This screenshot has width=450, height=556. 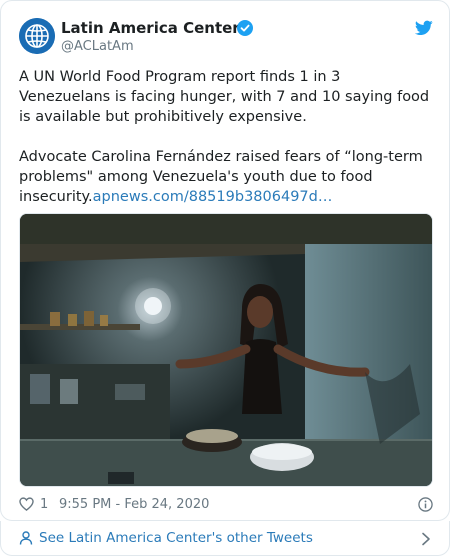 What do you see at coordinates (97, 46) in the screenshot?
I see `author-handle: @ACLatAm` at bounding box center [97, 46].